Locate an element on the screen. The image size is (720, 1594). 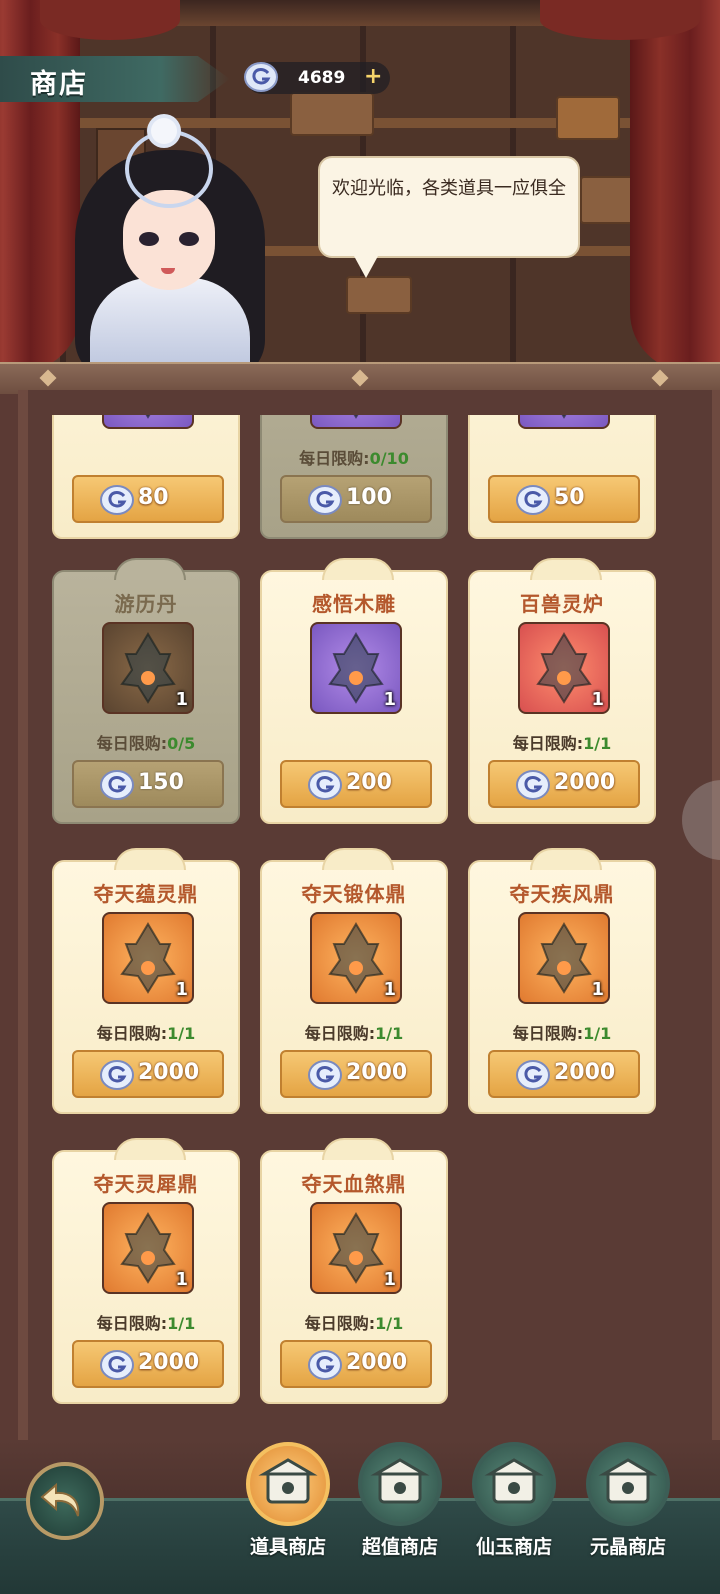
shop-item-card: 夺天蕴灵鼎 1 每日限购:1/1 2000 is located at coordinates (146, 981).